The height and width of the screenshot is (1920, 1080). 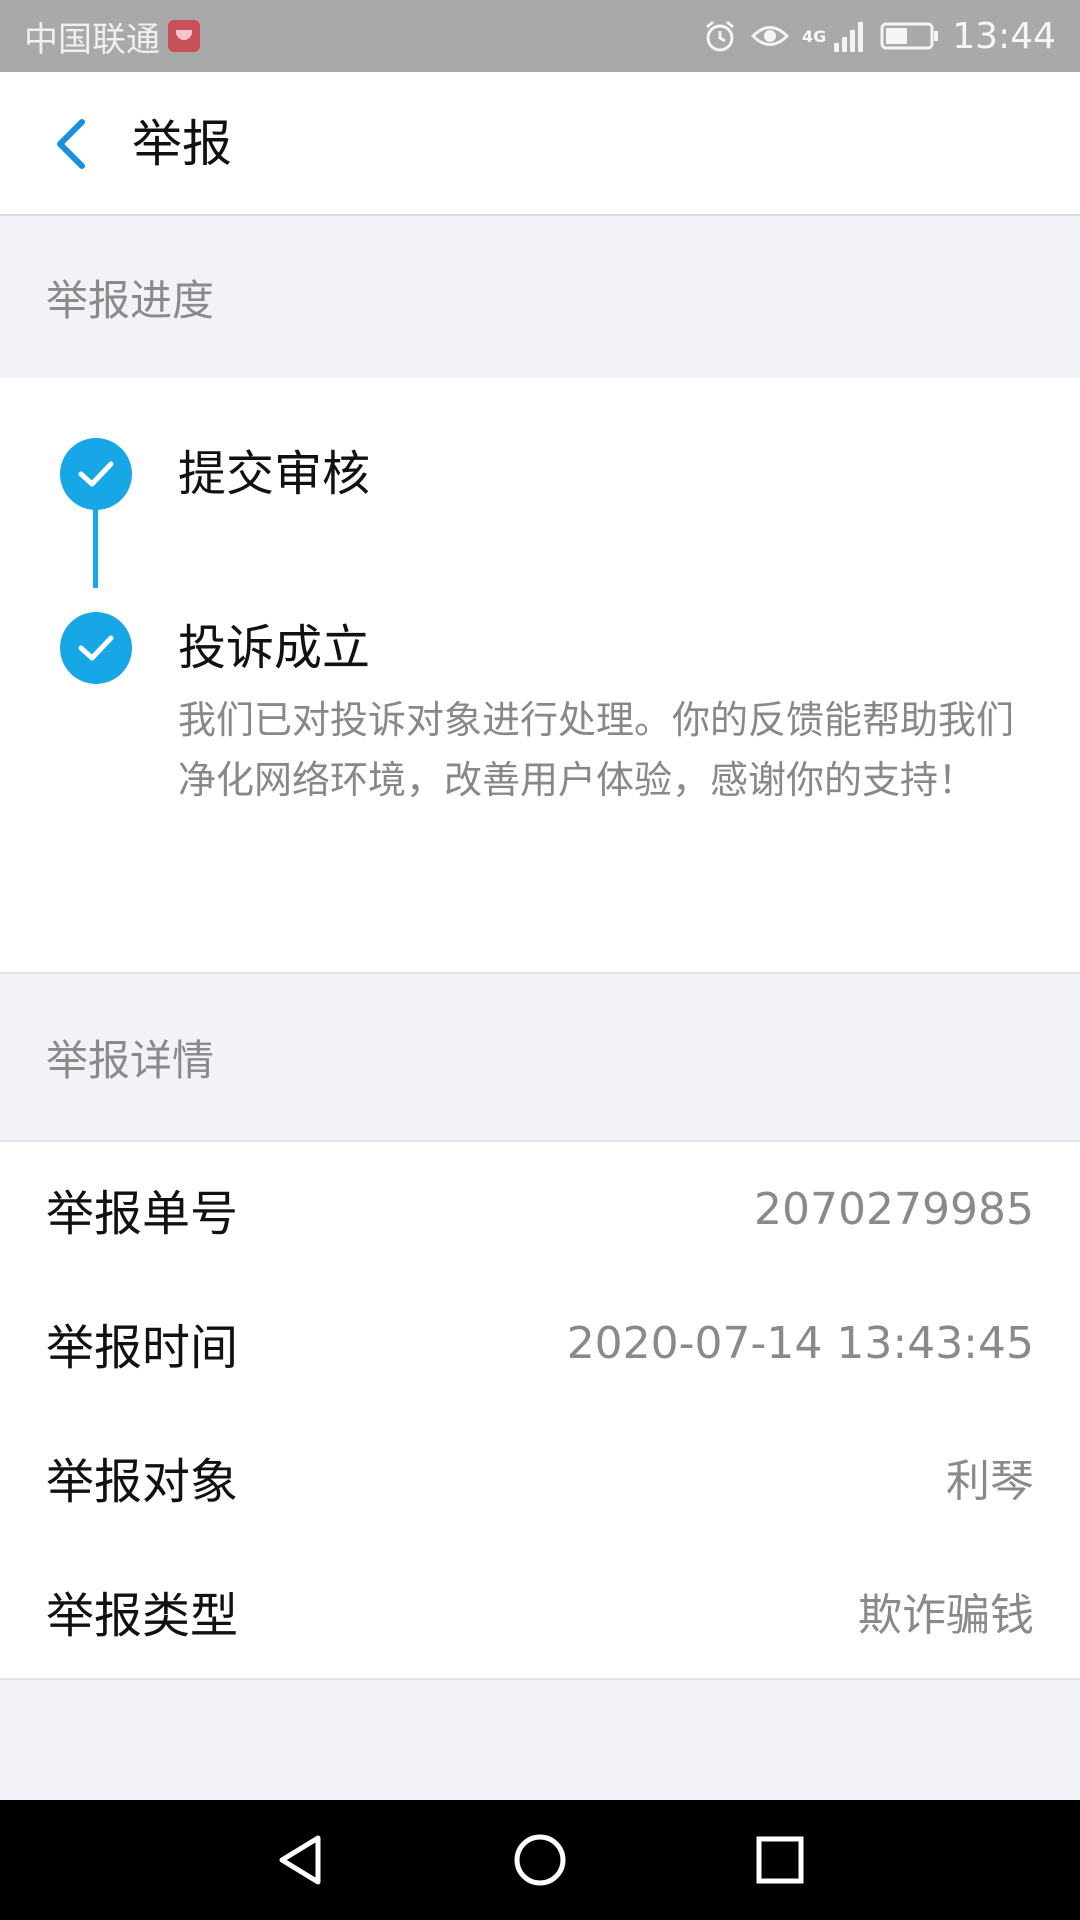 I want to click on system-nav-bar, so click(x=540, y=1860).